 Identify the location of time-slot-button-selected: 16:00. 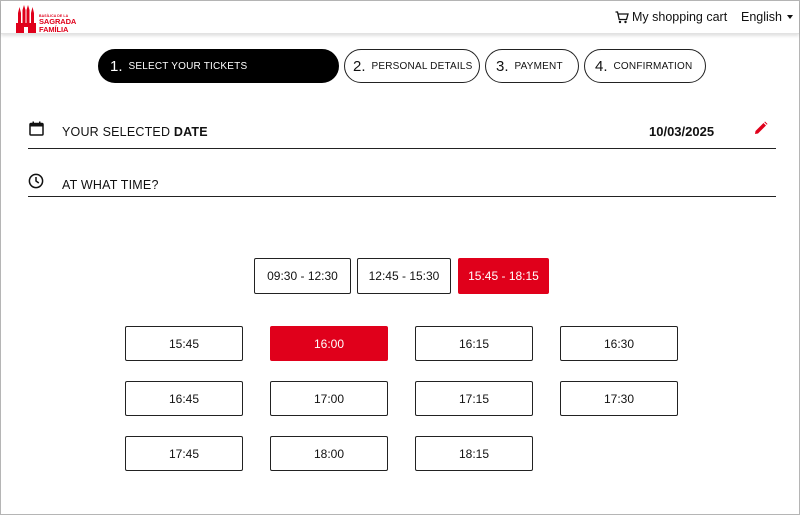
(329, 343).